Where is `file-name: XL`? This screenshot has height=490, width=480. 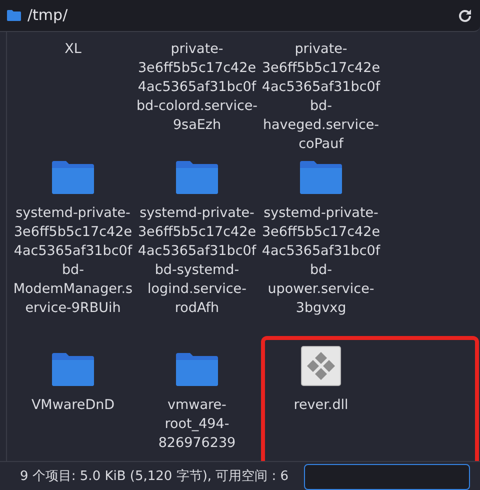 file-name: XL is located at coordinates (73, 49).